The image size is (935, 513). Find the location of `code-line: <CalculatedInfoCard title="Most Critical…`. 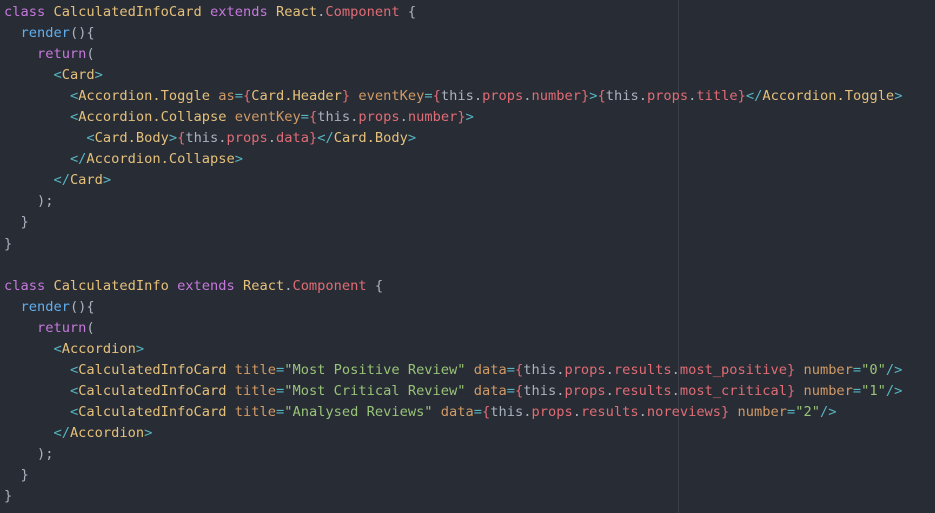

code-line: <CalculatedInfoCard title="Most Critical… is located at coordinates (453, 391).